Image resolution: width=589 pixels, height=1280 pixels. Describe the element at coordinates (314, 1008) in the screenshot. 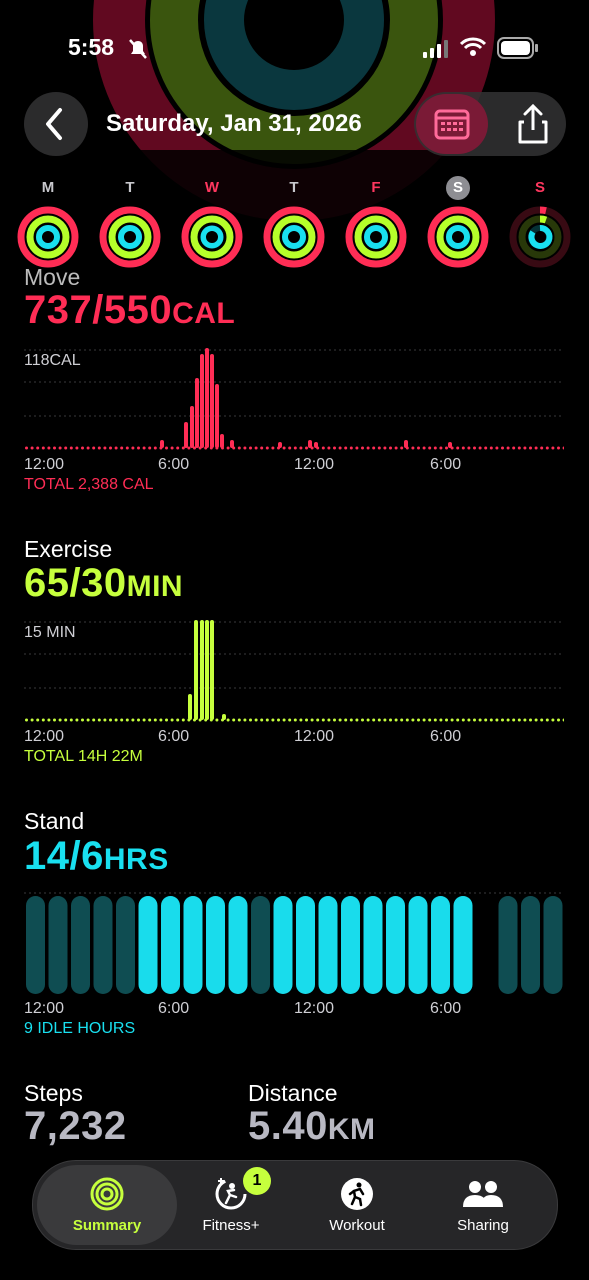

I see `axis-tick-label: 12:00` at that location.